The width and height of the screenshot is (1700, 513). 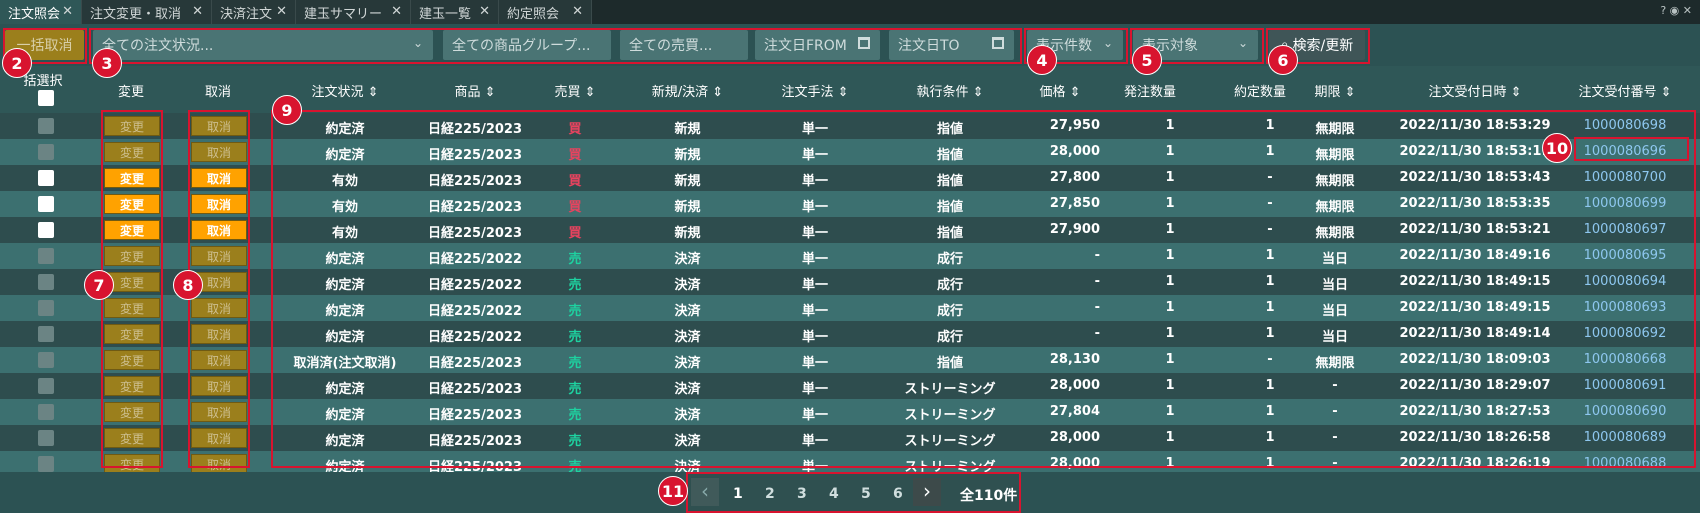 I want to click on cell-price: 27,804, so click(x=1074, y=411).